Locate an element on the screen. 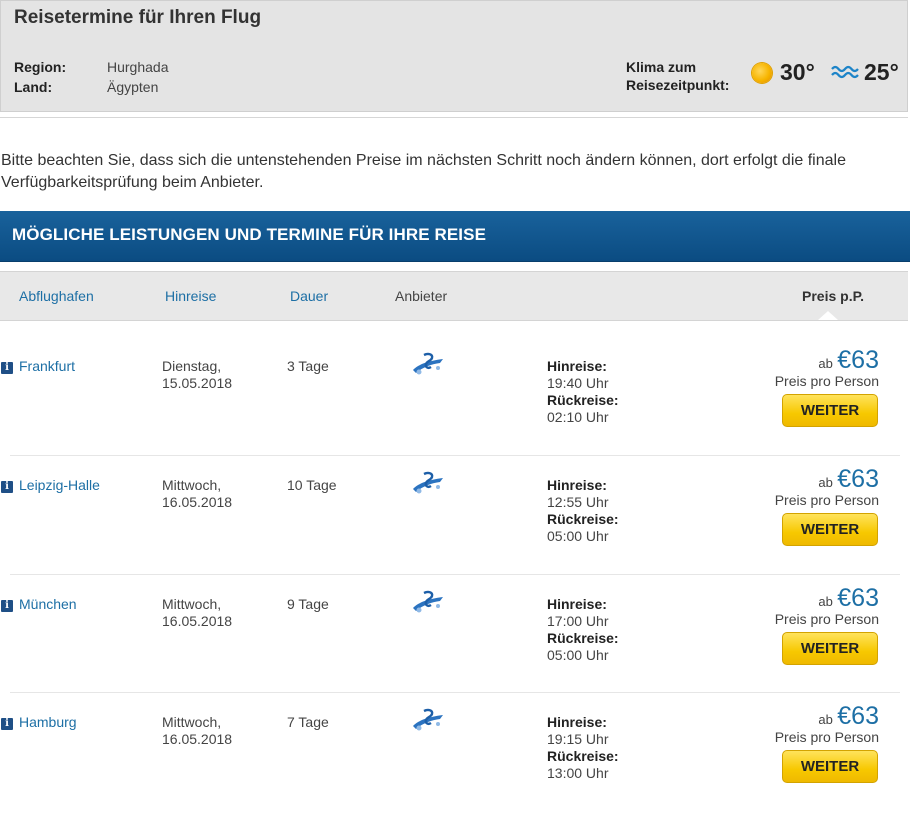  climate-label-line1: Klima zum is located at coordinates (661, 67).